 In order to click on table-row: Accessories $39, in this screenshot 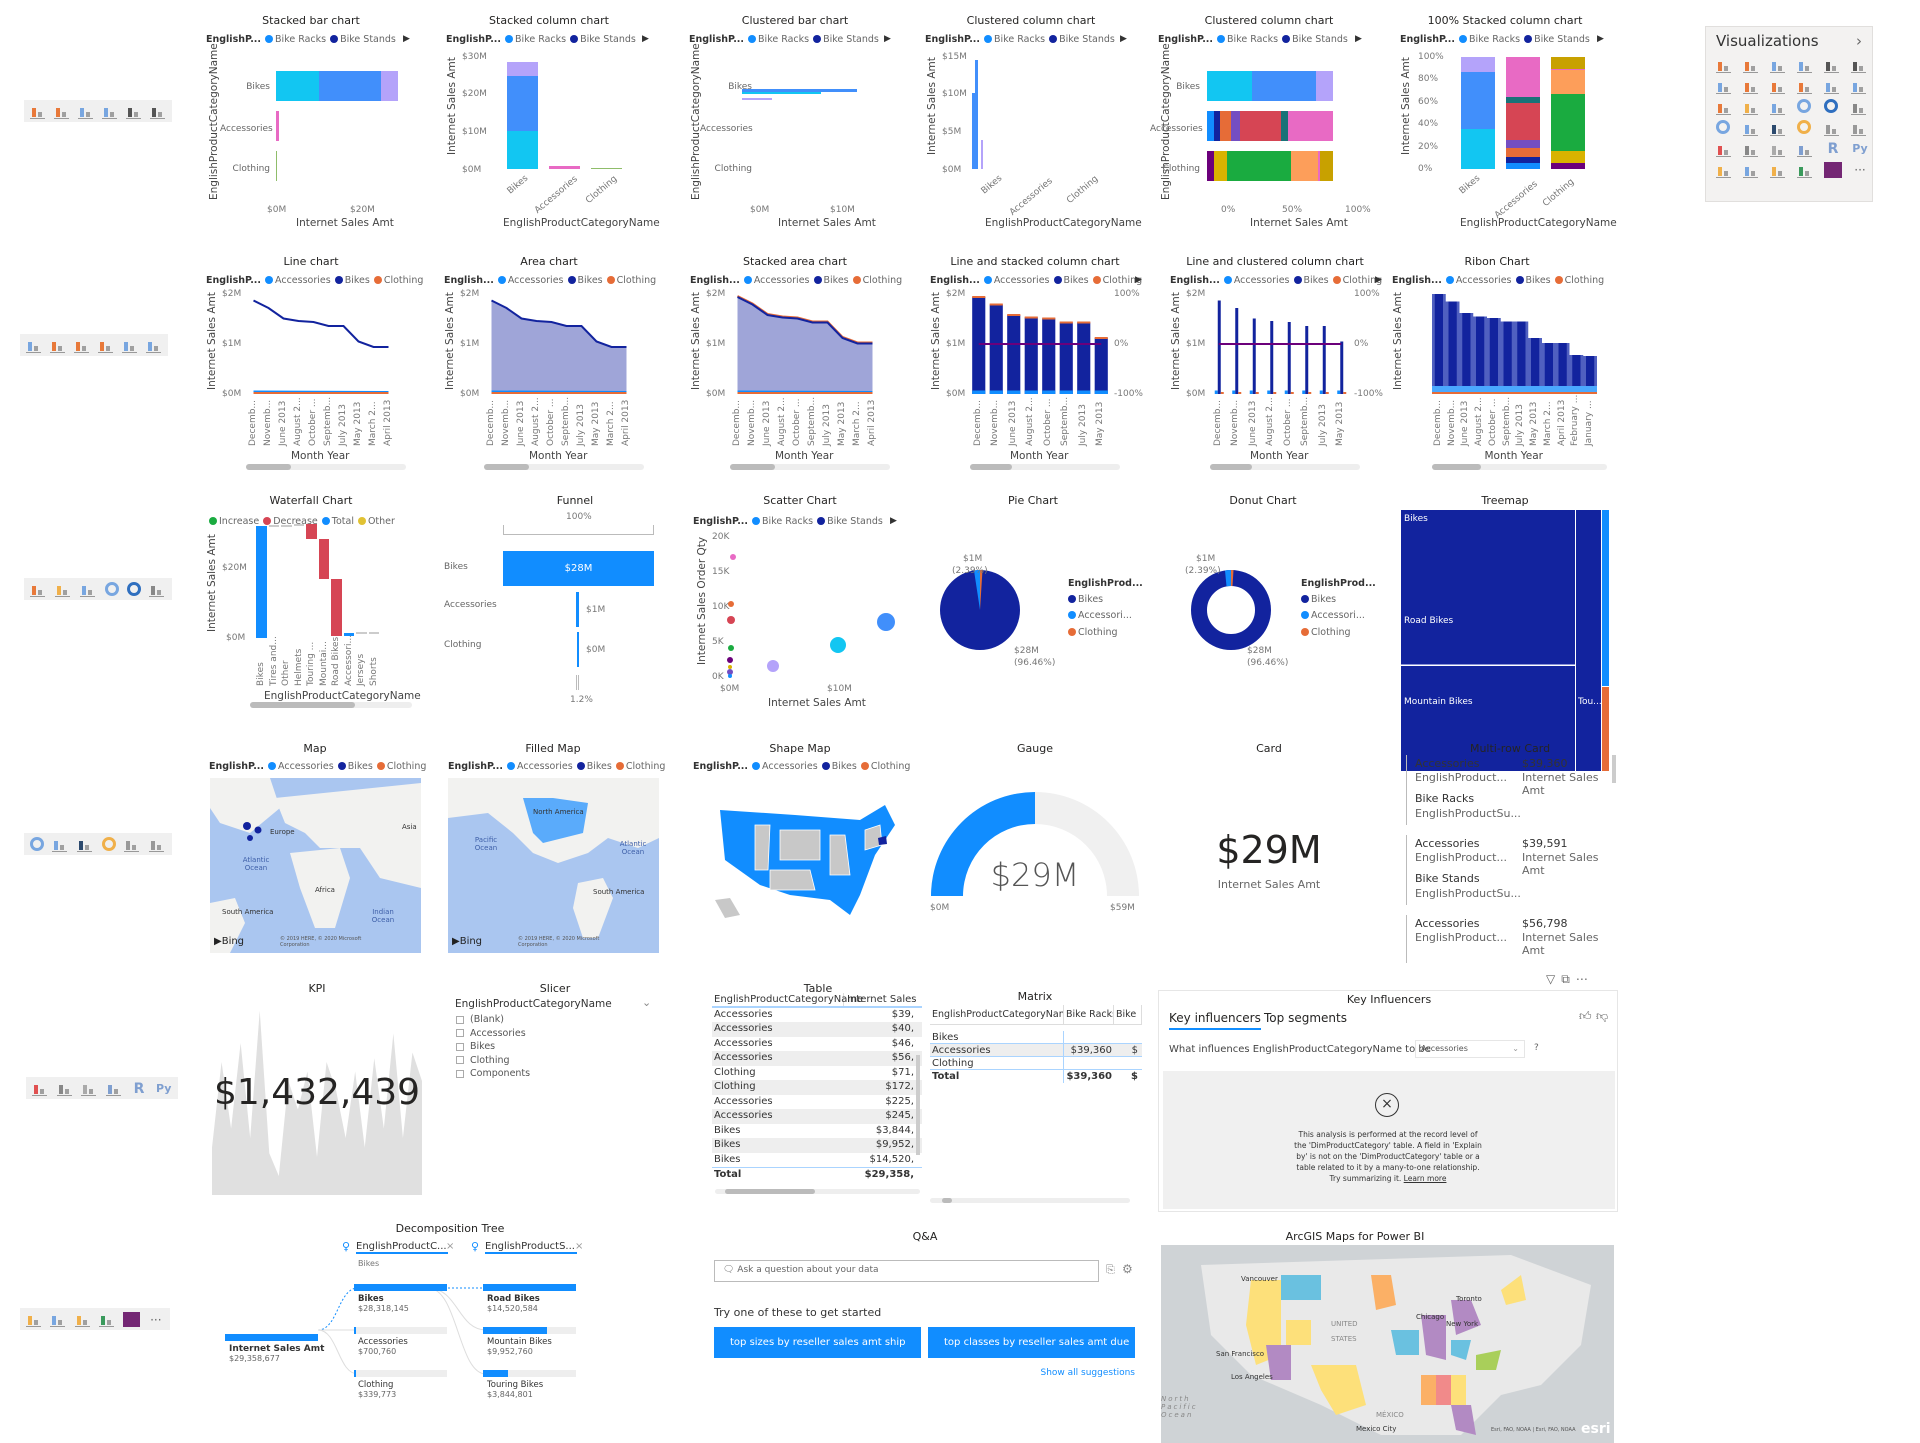, I will do `click(817, 1015)`.